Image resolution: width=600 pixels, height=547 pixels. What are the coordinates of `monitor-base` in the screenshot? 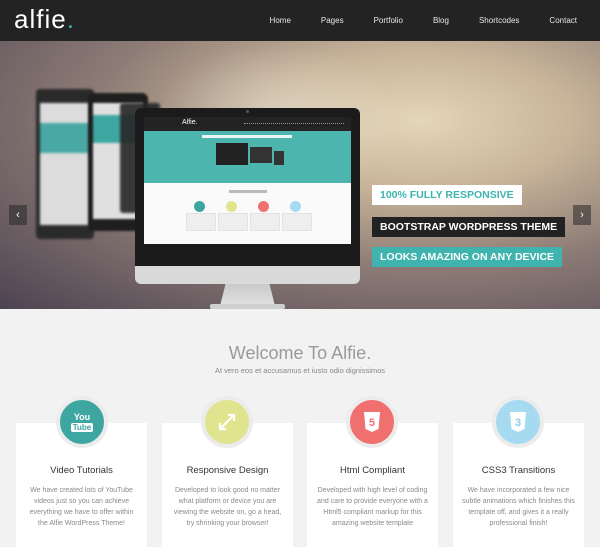 It's located at (247, 306).